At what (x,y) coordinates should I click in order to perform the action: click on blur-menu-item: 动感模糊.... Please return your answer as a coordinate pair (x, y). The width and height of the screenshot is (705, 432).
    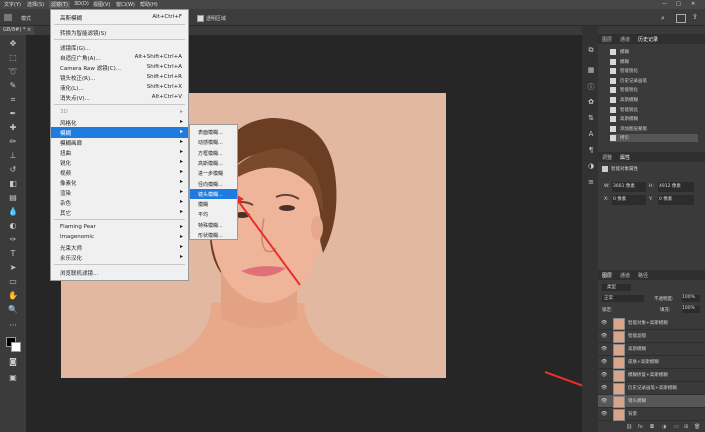
    Looking at the image, I should click on (213, 142).